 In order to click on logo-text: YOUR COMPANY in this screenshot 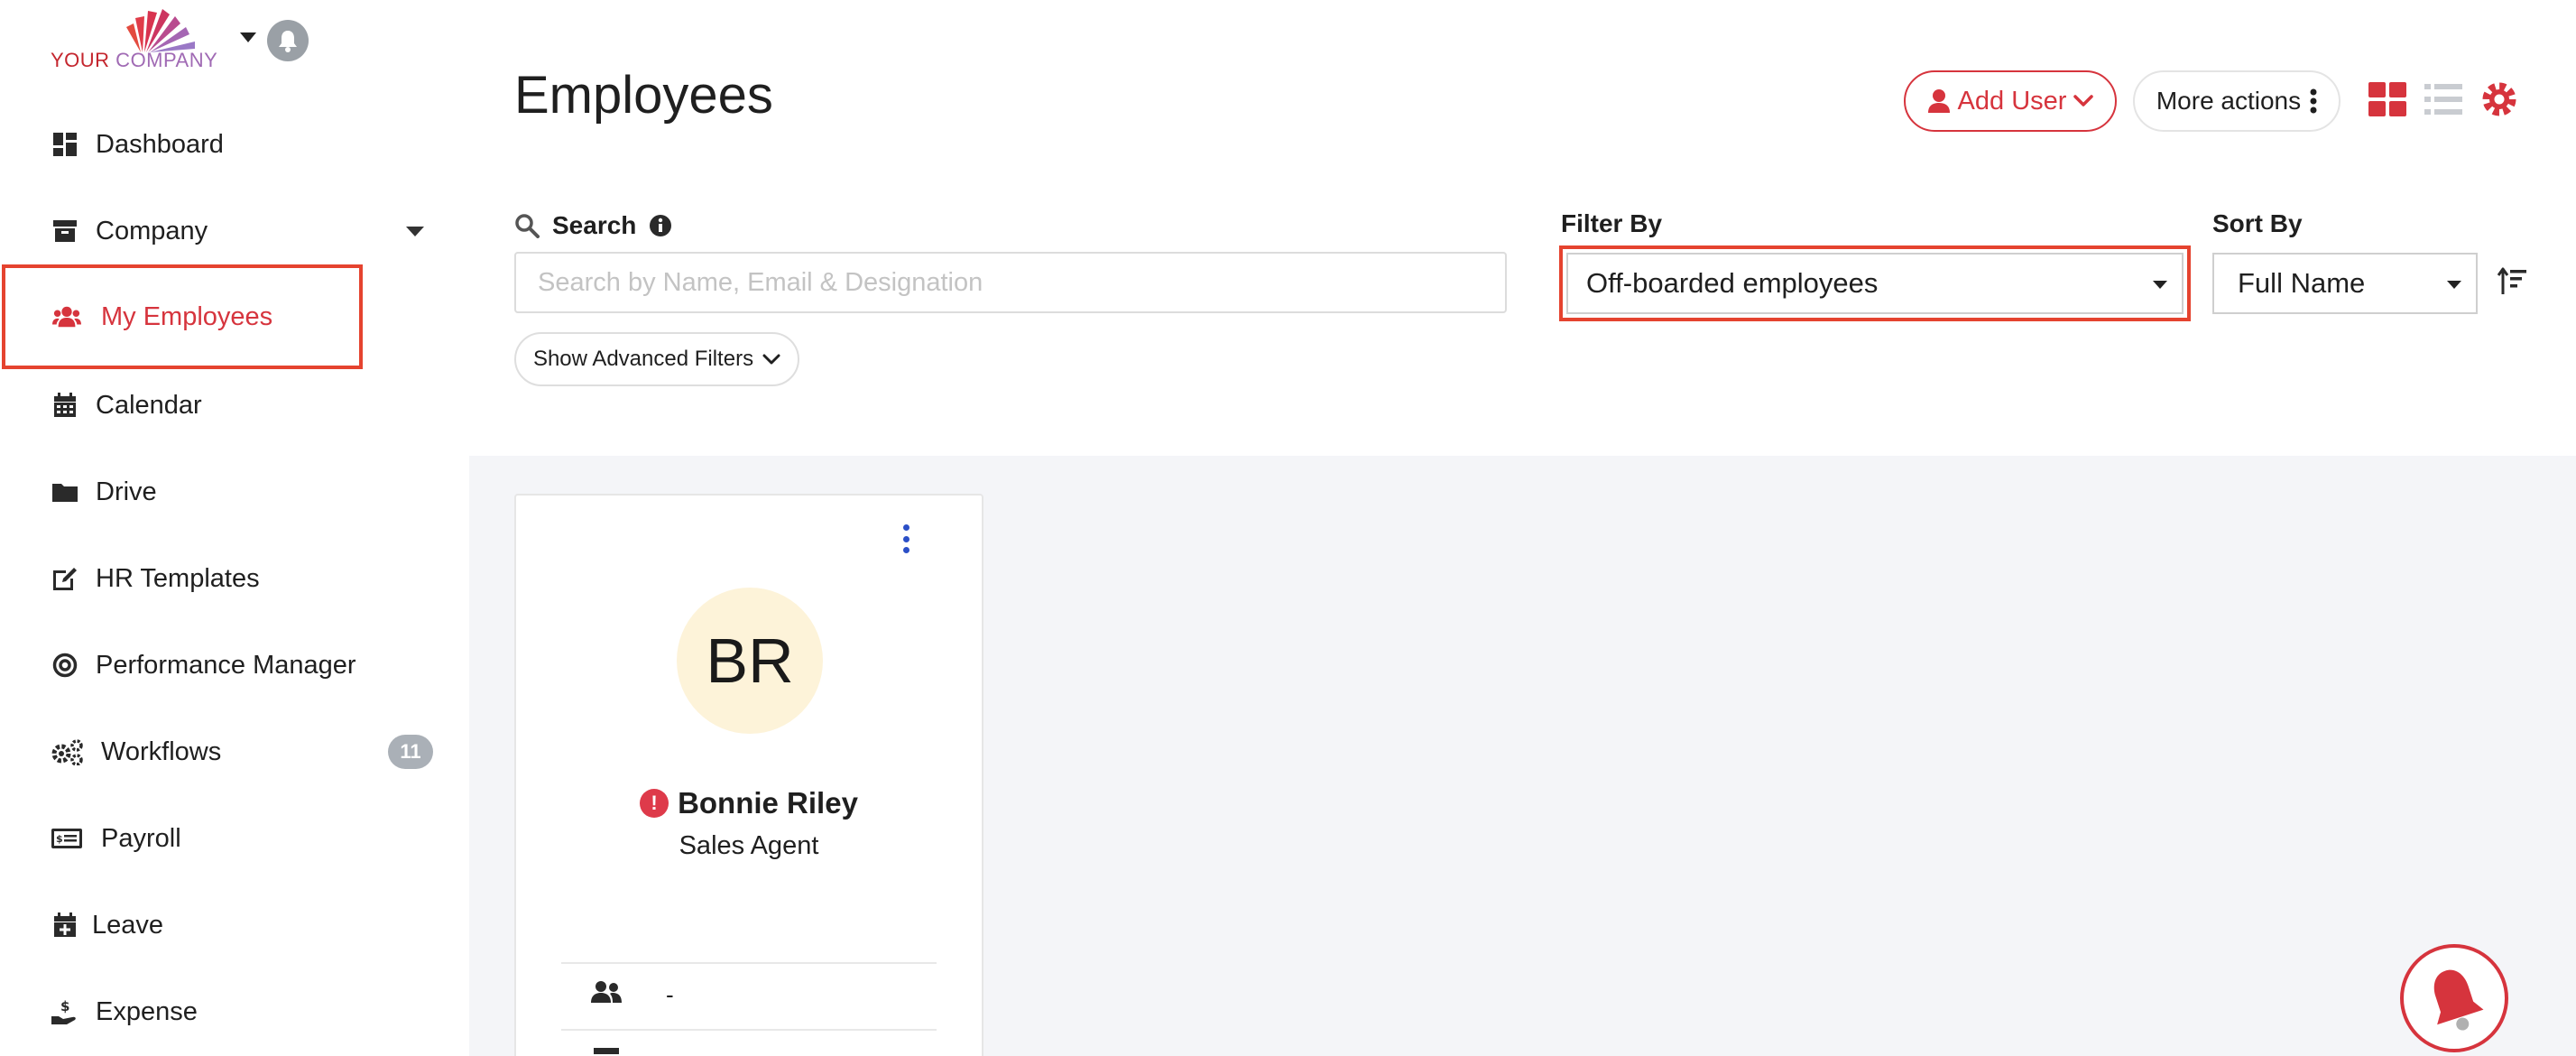, I will do `click(134, 60)`.